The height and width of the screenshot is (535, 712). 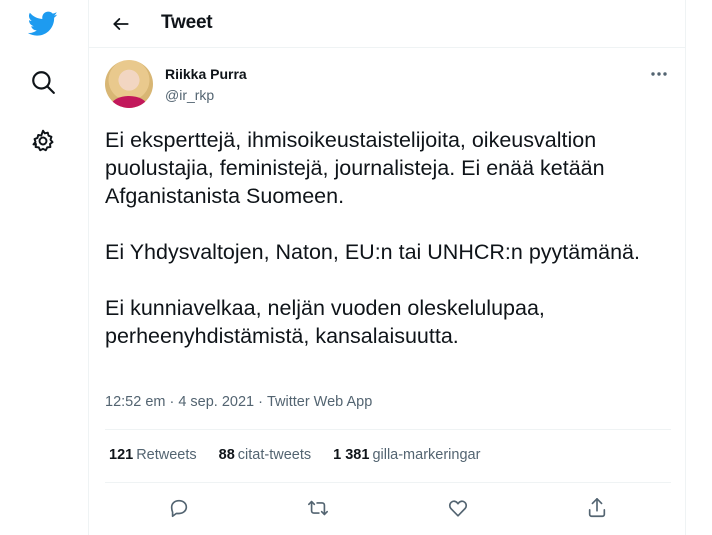 What do you see at coordinates (387, 507) in the screenshot?
I see `tweet-actions` at bounding box center [387, 507].